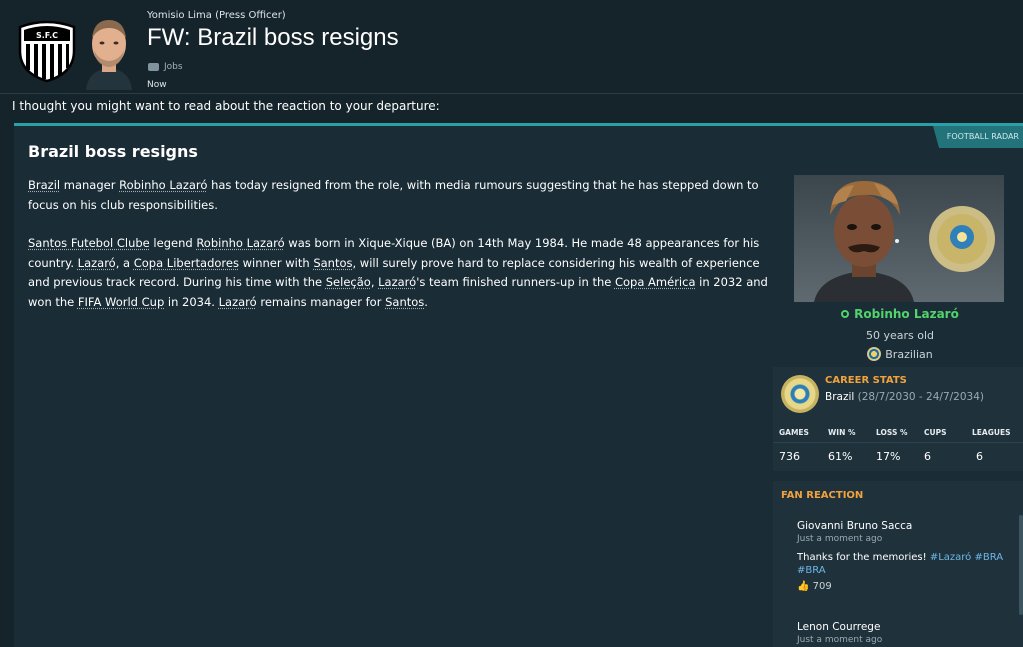  Describe the element at coordinates (47, 35) in the screenshot. I see `svg-text: S.F.C` at that location.